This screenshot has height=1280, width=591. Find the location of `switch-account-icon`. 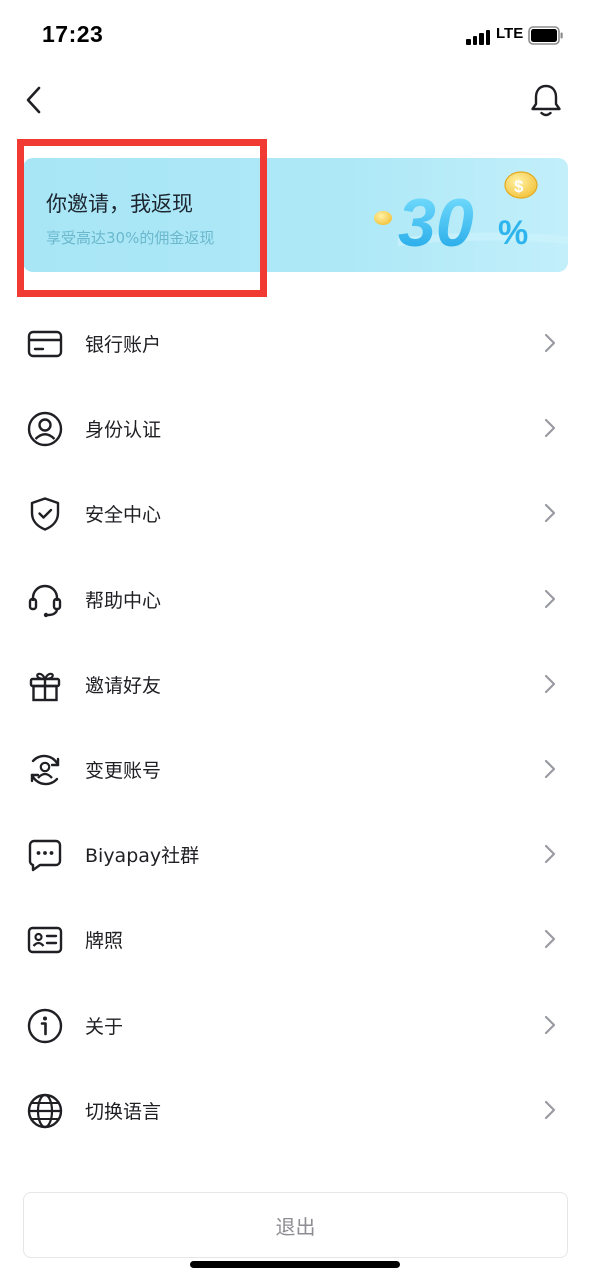

switch-account-icon is located at coordinates (45, 770).